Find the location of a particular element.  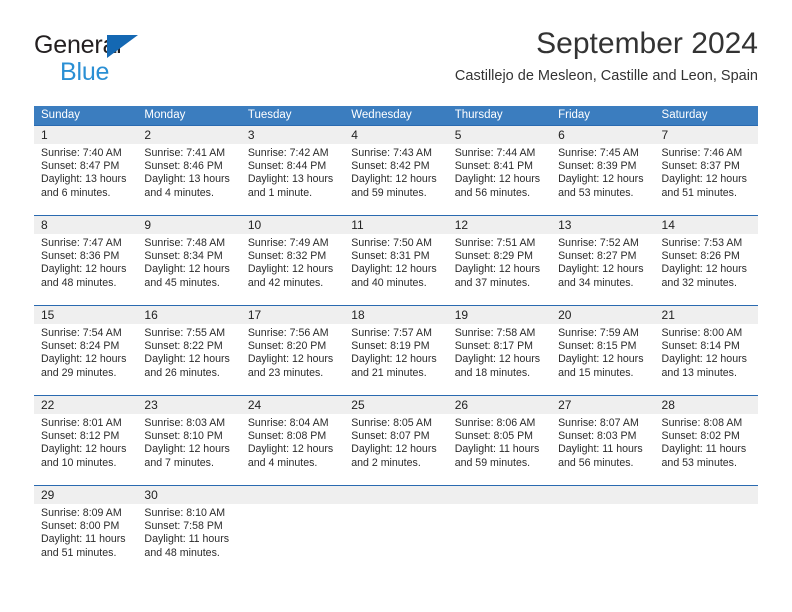

day-number: 19 is located at coordinates (461, 315).